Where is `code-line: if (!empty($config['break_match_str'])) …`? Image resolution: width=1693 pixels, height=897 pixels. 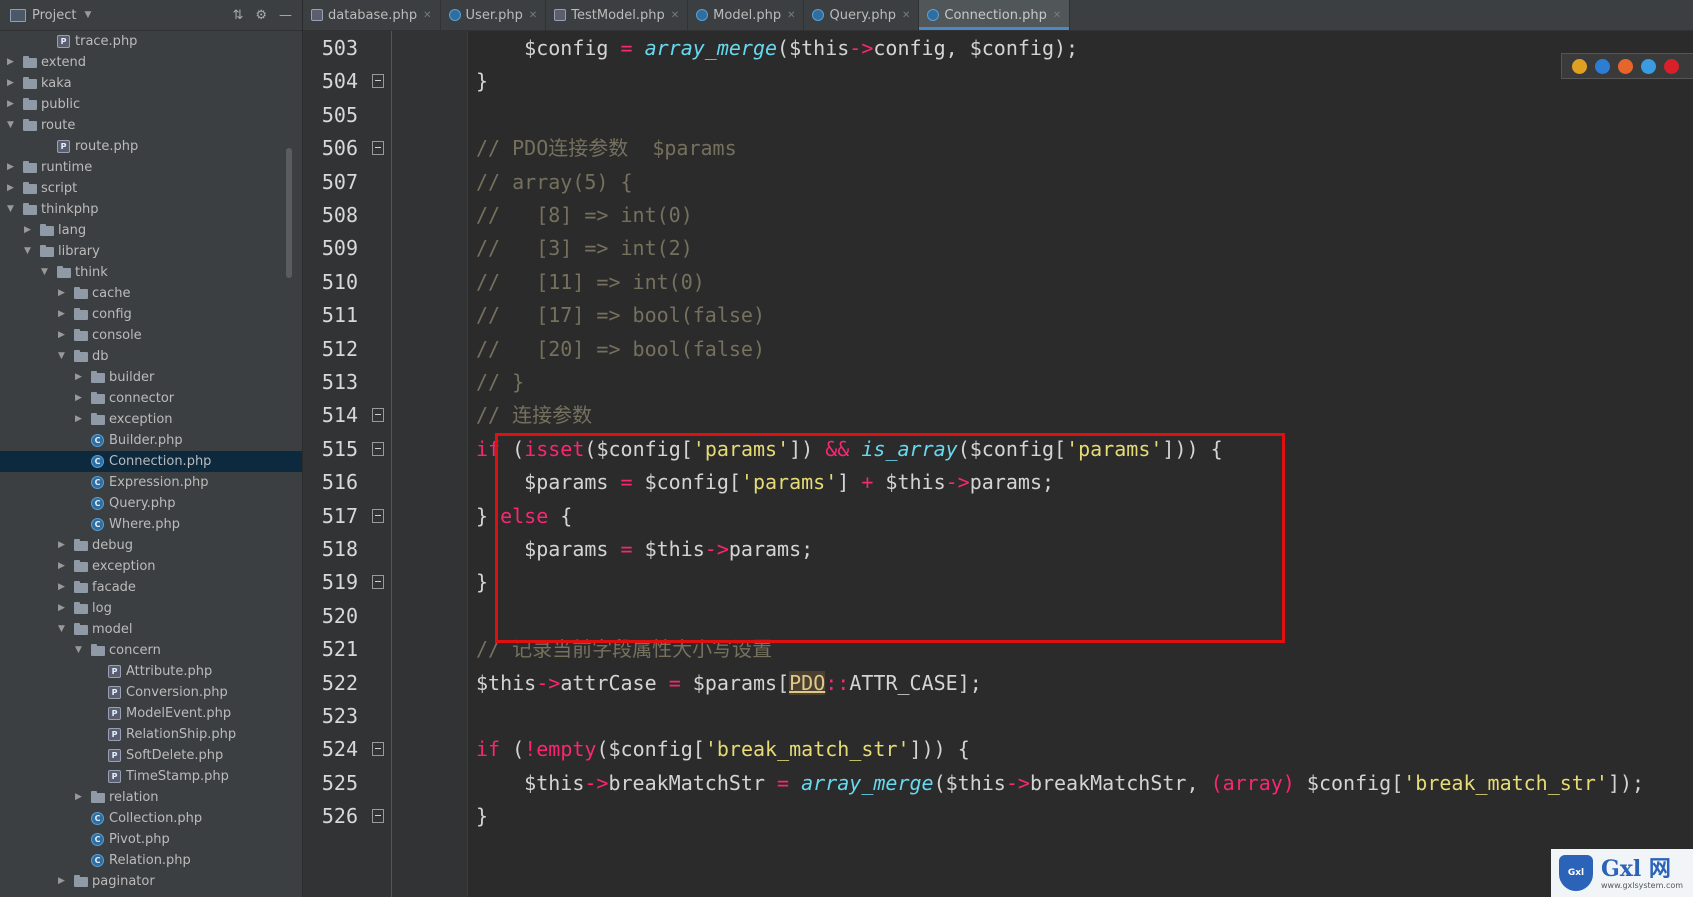 code-line: if (!empty($config['break_match_str'])) … is located at coordinates (723, 749).